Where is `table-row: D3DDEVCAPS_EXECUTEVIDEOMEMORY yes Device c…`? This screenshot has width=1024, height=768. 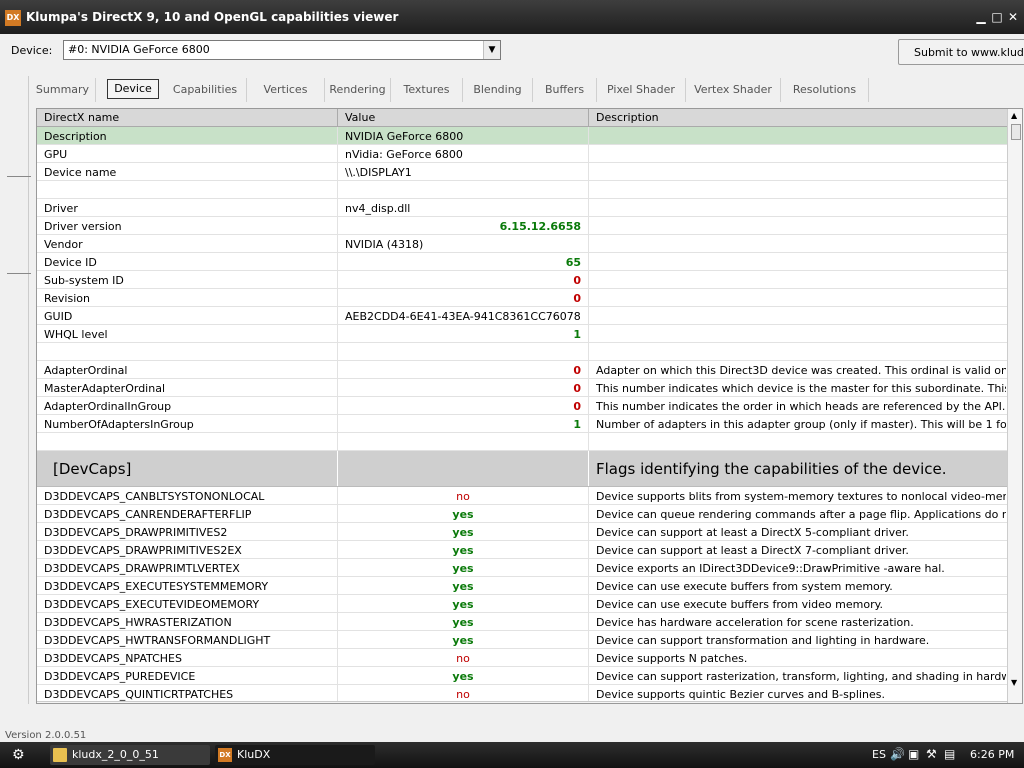 table-row: D3DDEVCAPS_EXECUTEVIDEOMEMORY yes Device c… is located at coordinates (522, 604).